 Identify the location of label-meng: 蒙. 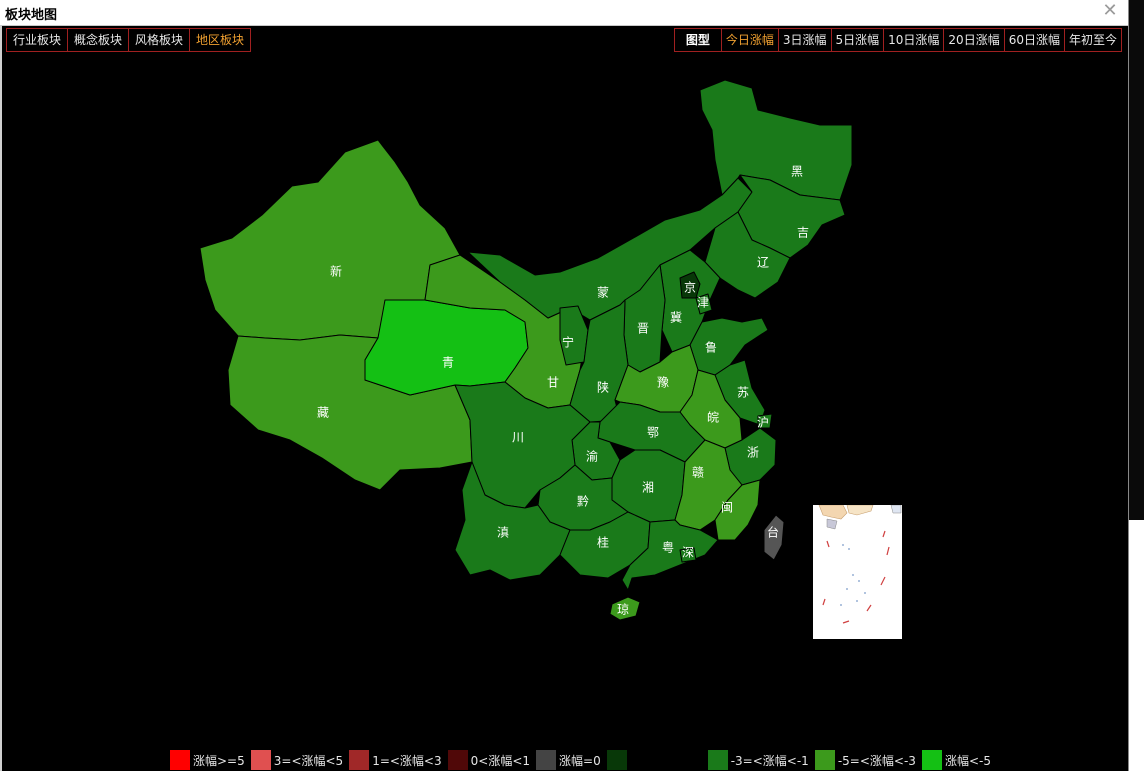
(603, 293).